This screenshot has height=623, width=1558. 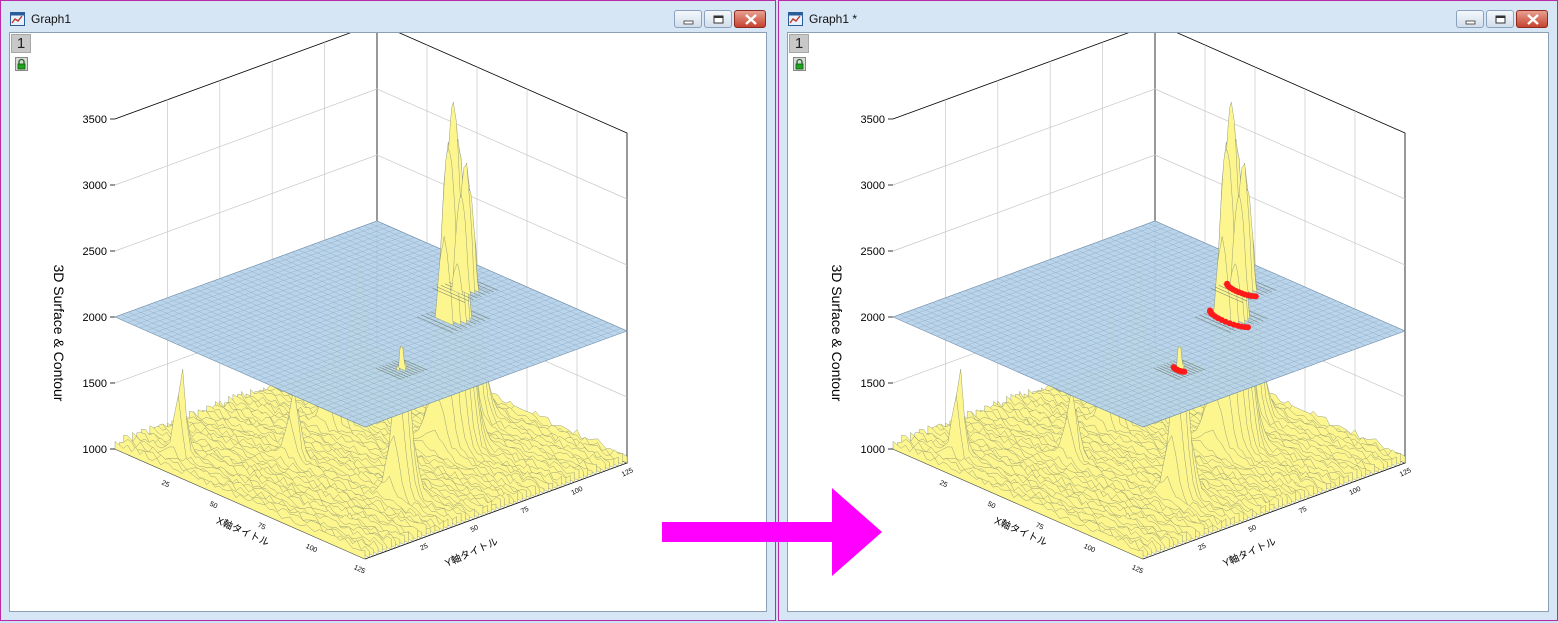 I want to click on title-bar: Graph1 *, so click(x=1168, y=15).